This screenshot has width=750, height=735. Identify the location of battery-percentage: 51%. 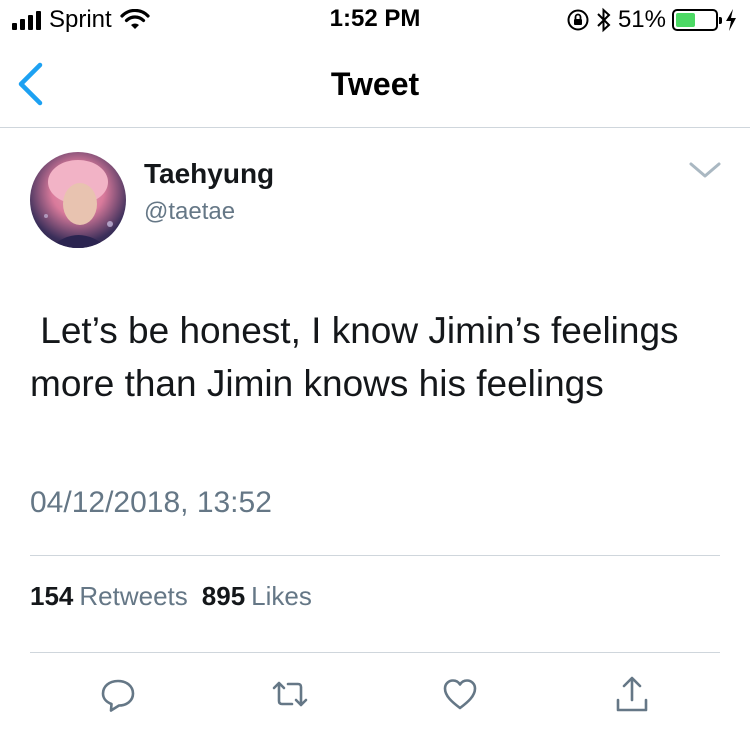
(641, 19).